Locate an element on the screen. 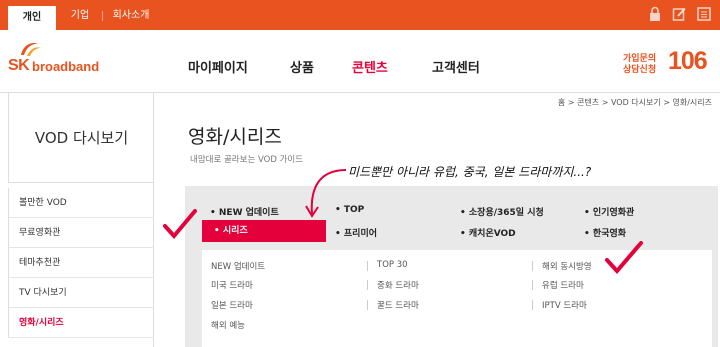 This screenshot has height=347, width=720. category-catchon-vod: • 캐치온VOD is located at coordinates (488, 232).